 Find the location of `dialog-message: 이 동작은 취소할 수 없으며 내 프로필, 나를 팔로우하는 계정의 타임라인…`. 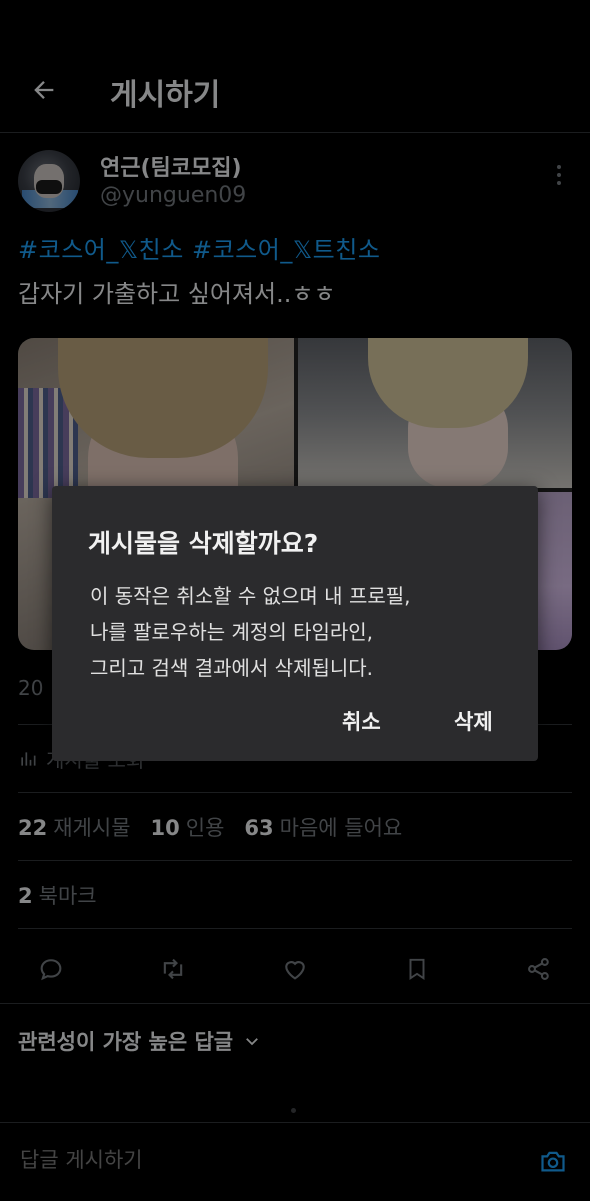

dialog-message: 이 동작은 취소할 수 없으며 내 프로필, 나를 팔로우하는 계정의 타임라인… is located at coordinates (300, 632).